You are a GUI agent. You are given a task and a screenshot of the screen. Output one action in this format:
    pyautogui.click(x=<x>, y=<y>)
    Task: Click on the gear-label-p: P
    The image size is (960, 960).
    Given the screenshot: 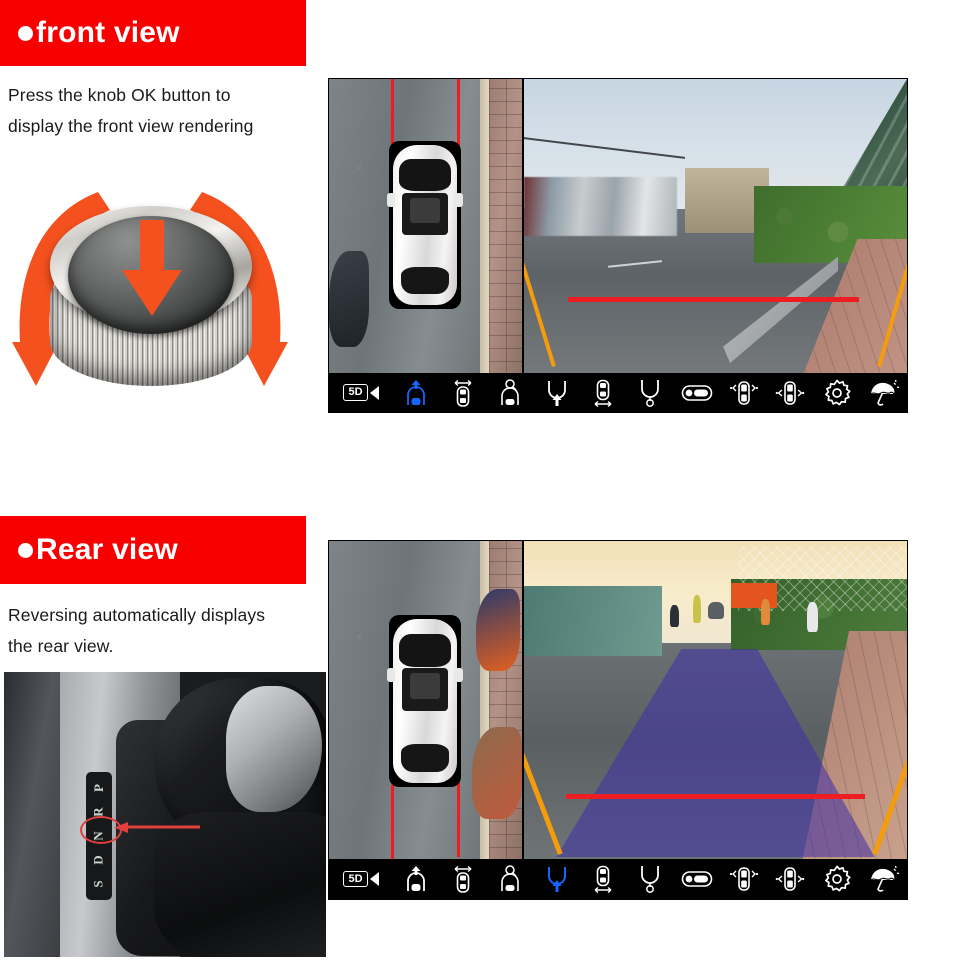 What is the action you would take?
    pyautogui.click(x=98, y=788)
    